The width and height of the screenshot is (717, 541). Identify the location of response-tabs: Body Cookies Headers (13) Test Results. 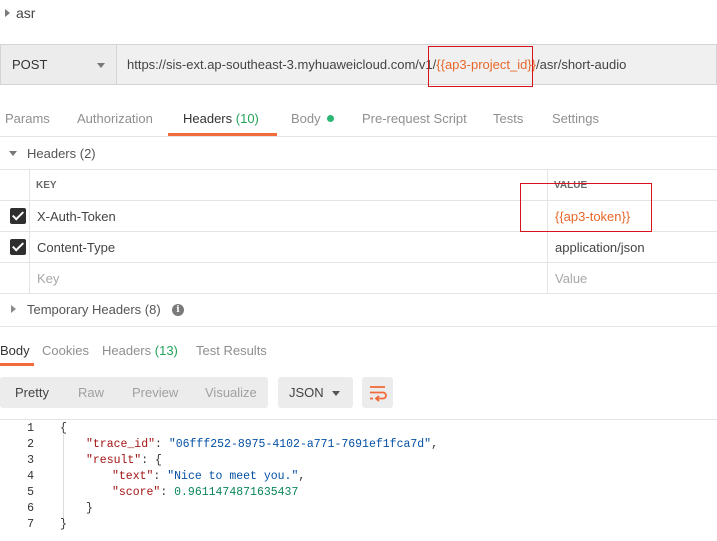
(358, 352).